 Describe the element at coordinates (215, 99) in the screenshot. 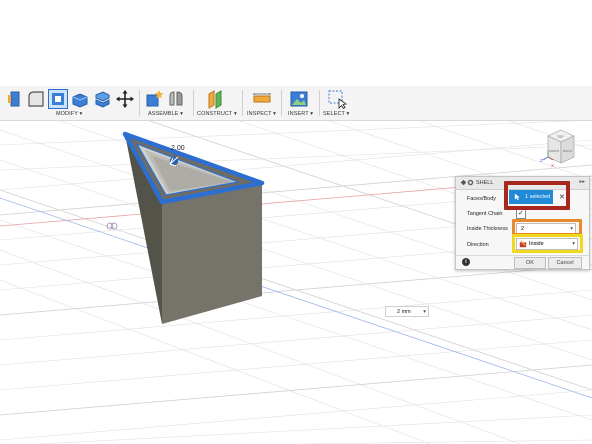

I see `offset-plane-icon` at that location.